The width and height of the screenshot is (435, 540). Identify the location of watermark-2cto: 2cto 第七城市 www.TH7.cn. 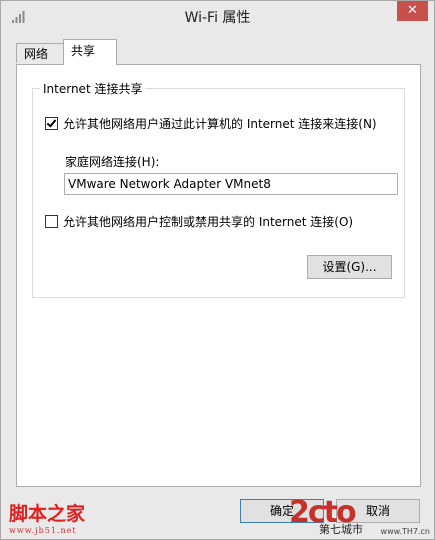
(361, 517).